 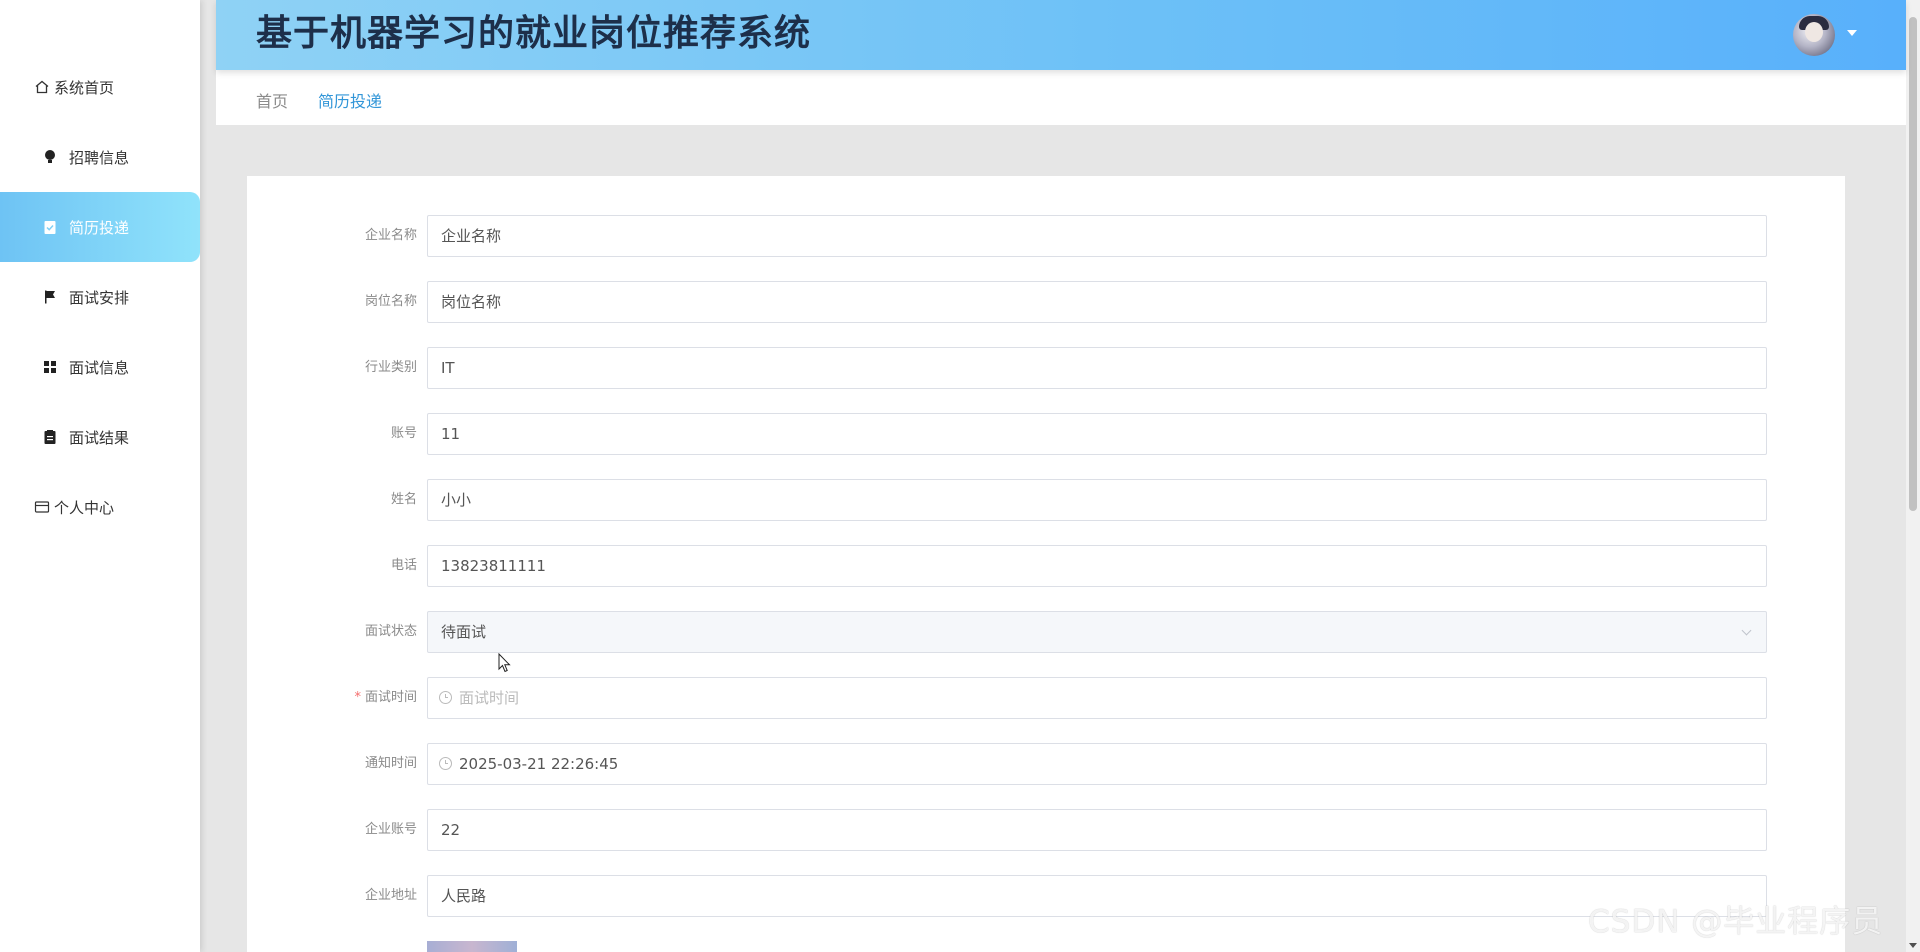 What do you see at coordinates (1097, 236) in the screenshot?
I see `company-name-field: 企业名称` at bounding box center [1097, 236].